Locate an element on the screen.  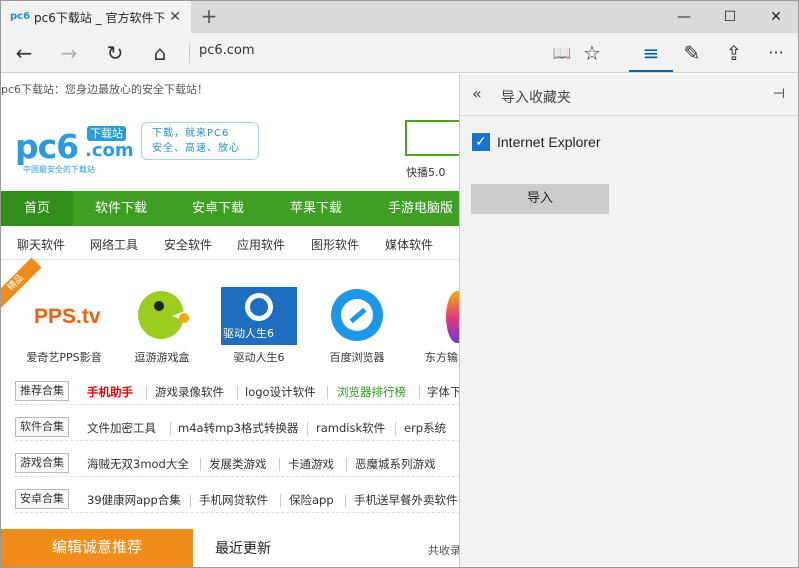
collection-link: 海贼无双3mod大全 is located at coordinates (138, 464).